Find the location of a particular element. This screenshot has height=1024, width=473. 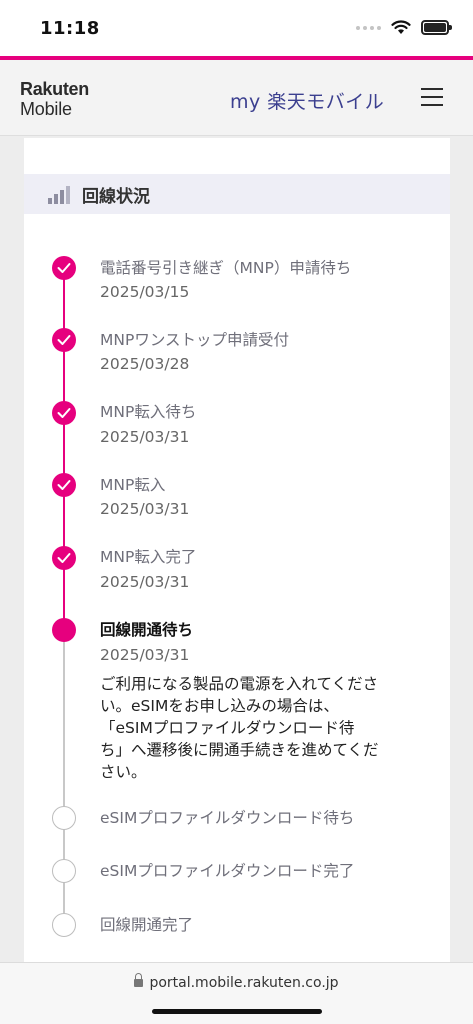

step-label: 電話番号引き継ぎ（MNP）申請待ち is located at coordinates (226, 268).